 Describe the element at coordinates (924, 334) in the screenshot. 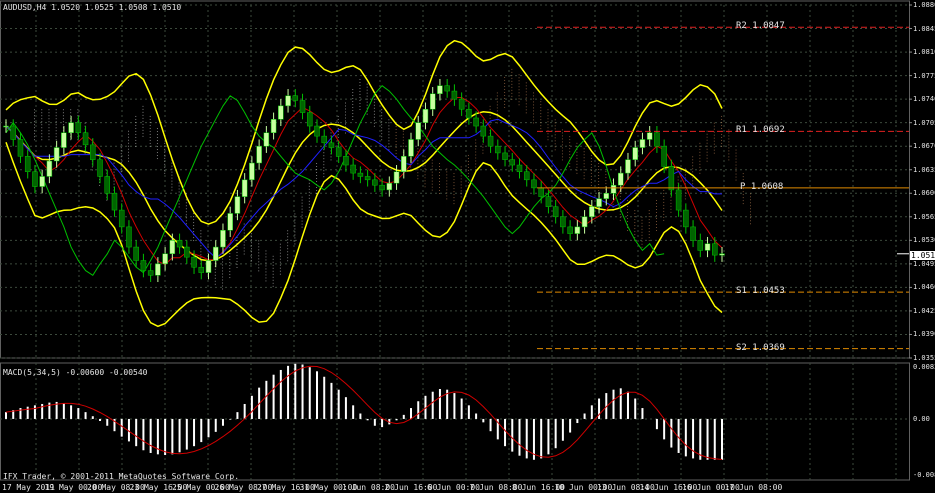

I see `price-tick-label: 1.0390` at that location.